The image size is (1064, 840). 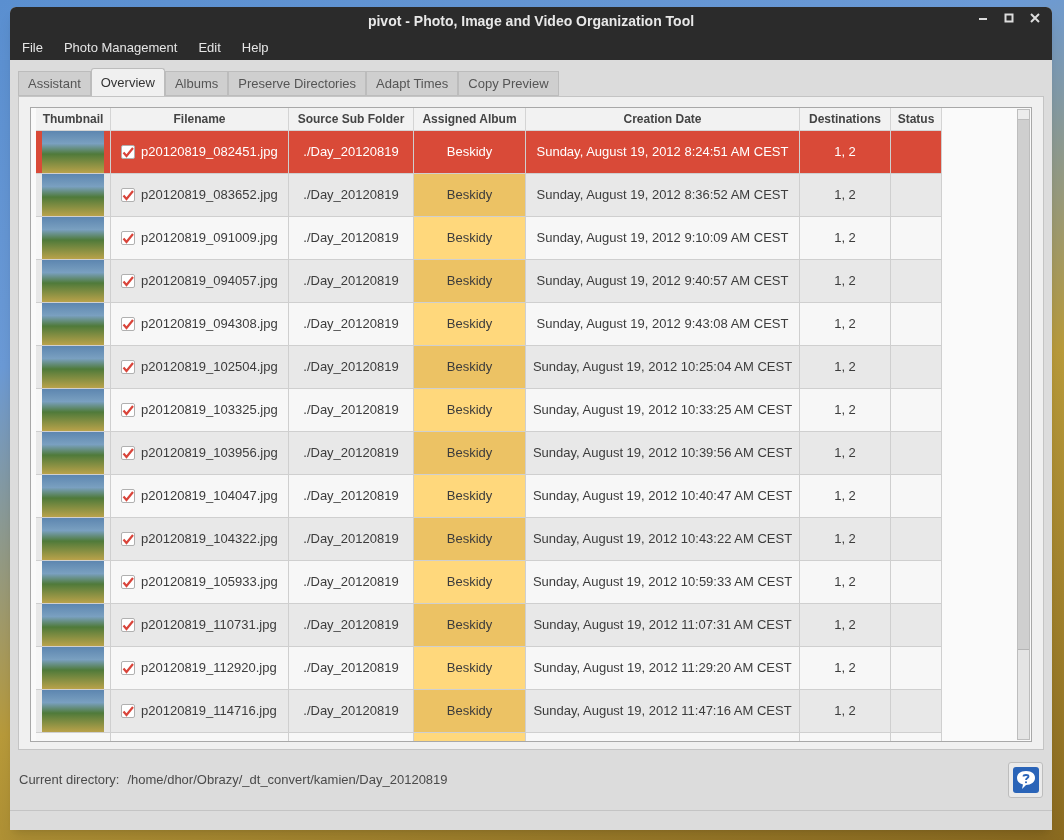 I want to click on maximize-icon, so click(x=1009, y=18).